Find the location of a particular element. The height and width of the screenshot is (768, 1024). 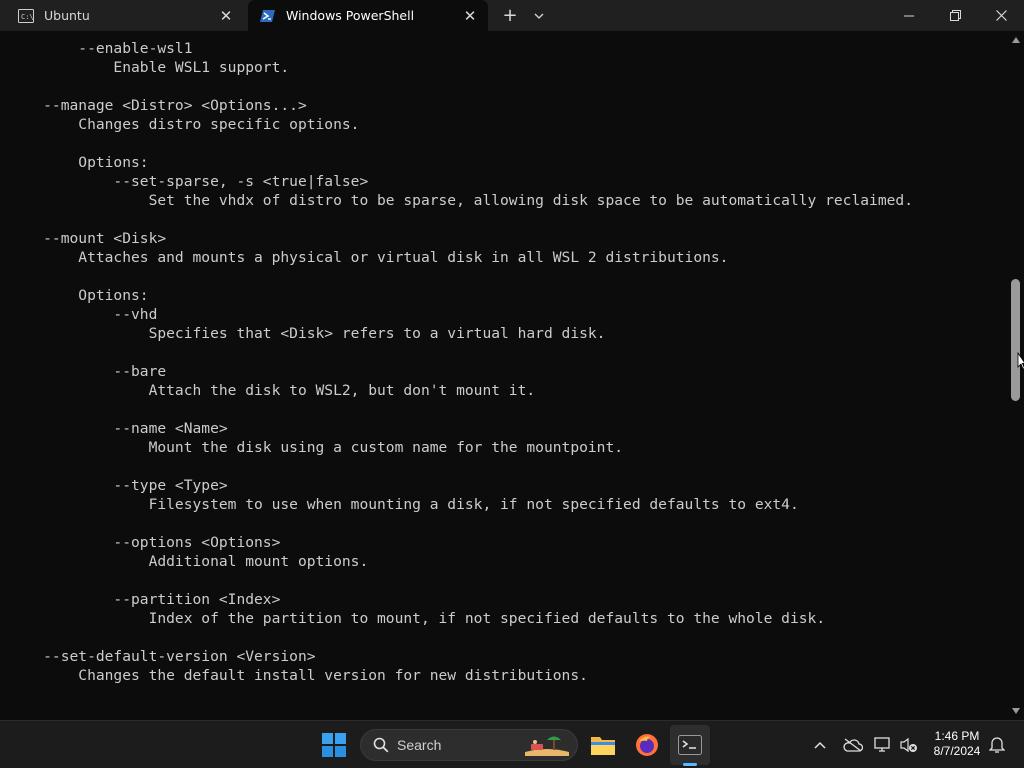

new-tab-icon: + is located at coordinates (510, 15).